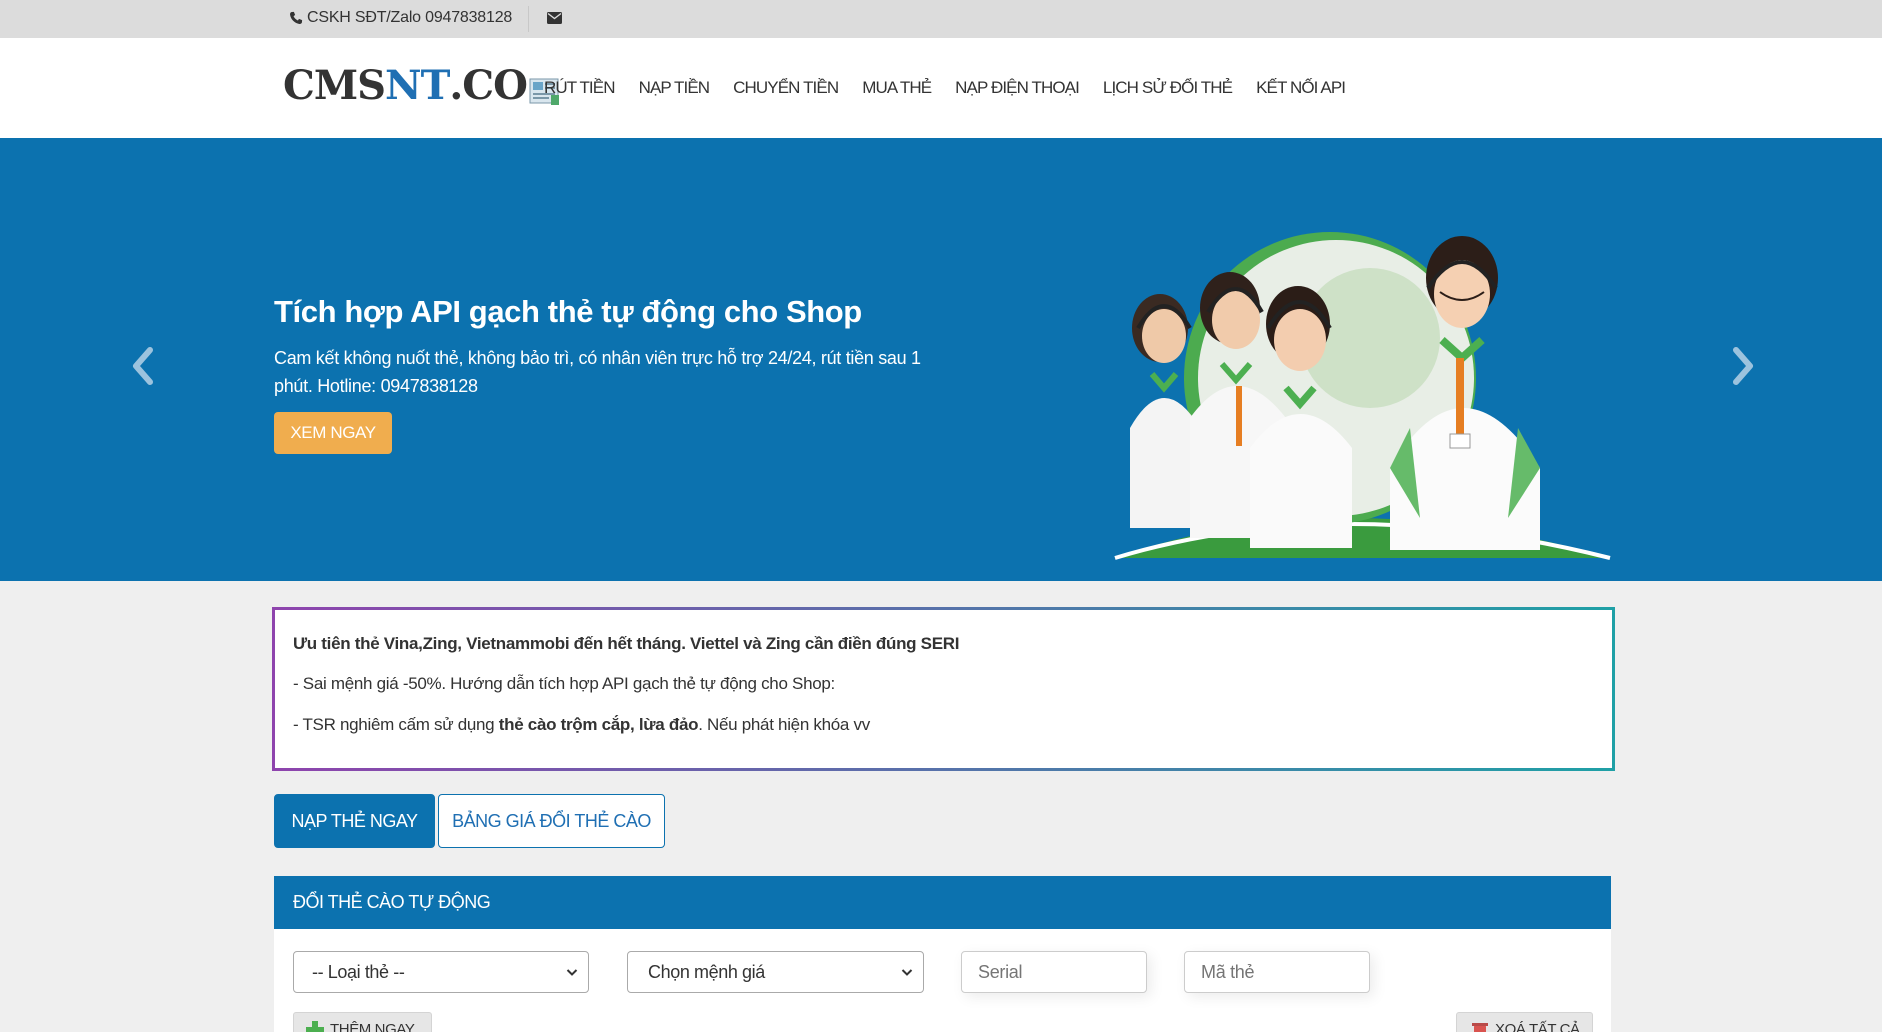 This screenshot has height=1032, width=1882. What do you see at coordinates (488, 85) in the screenshot?
I see `logo-text-suffix: .CO` at bounding box center [488, 85].